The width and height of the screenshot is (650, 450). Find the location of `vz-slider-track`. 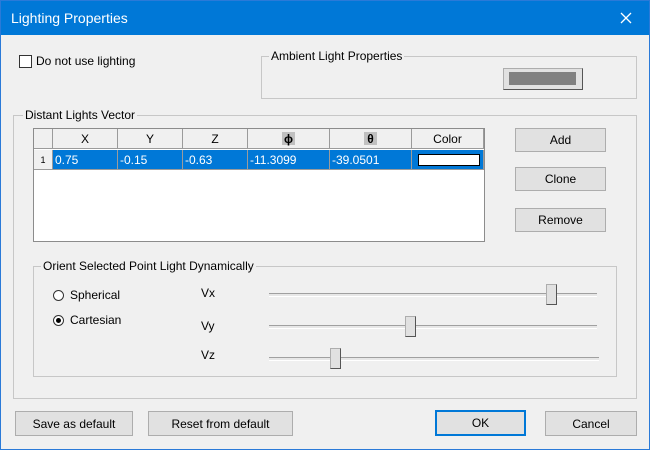

vz-slider-track is located at coordinates (434, 359).